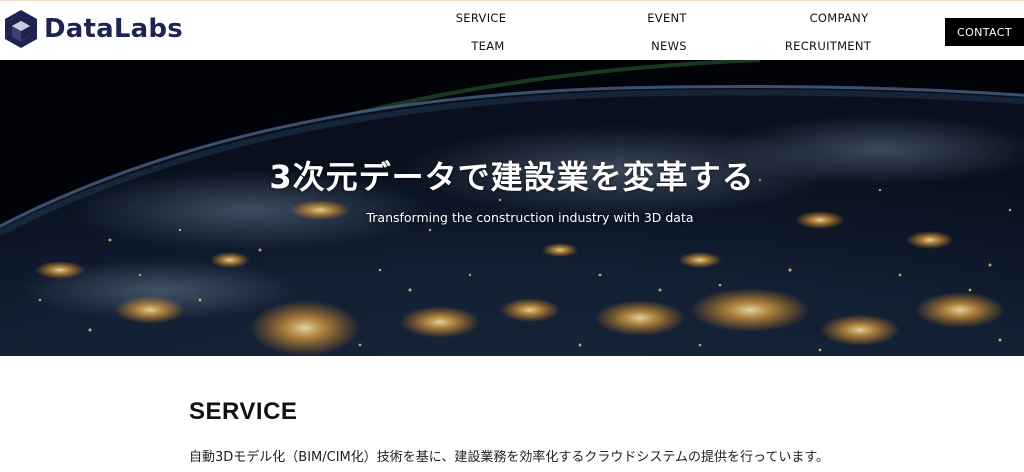  Describe the element at coordinates (984, 32) in the screenshot. I see `contact-button: CONTACT` at that location.